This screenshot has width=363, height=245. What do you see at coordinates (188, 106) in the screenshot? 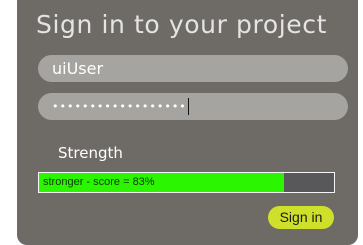
I see `text-caret` at bounding box center [188, 106].